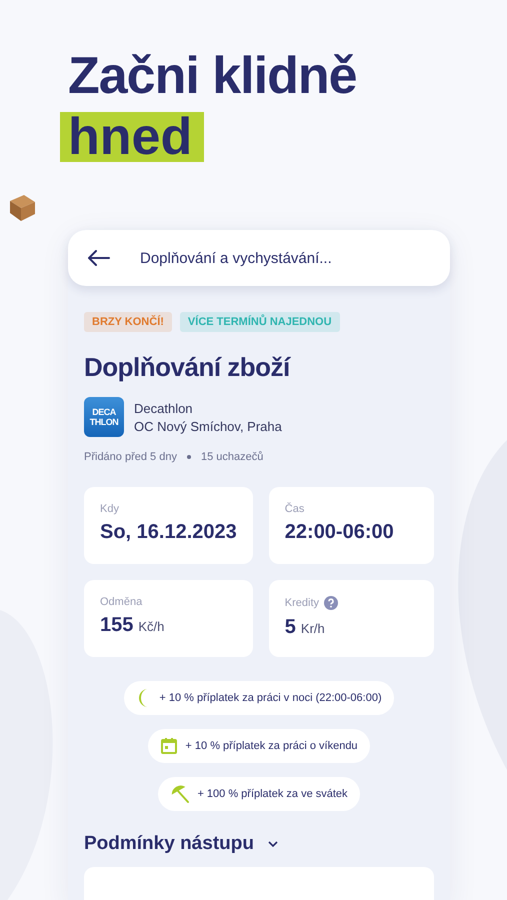 This screenshot has height=900, width=507. Describe the element at coordinates (270, 698) in the screenshot. I see `bonus-text: + 10 % příplatek za práci v noci (22:00-06:00)` at that location.